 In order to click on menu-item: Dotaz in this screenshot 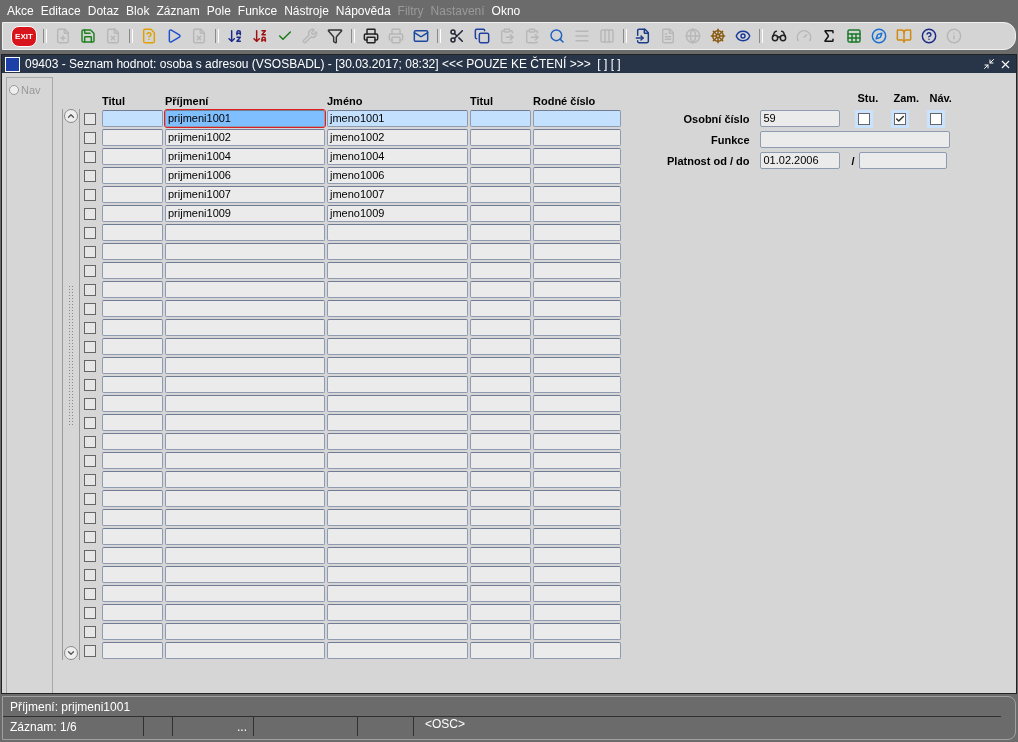, I will do `click(105, 11)`.